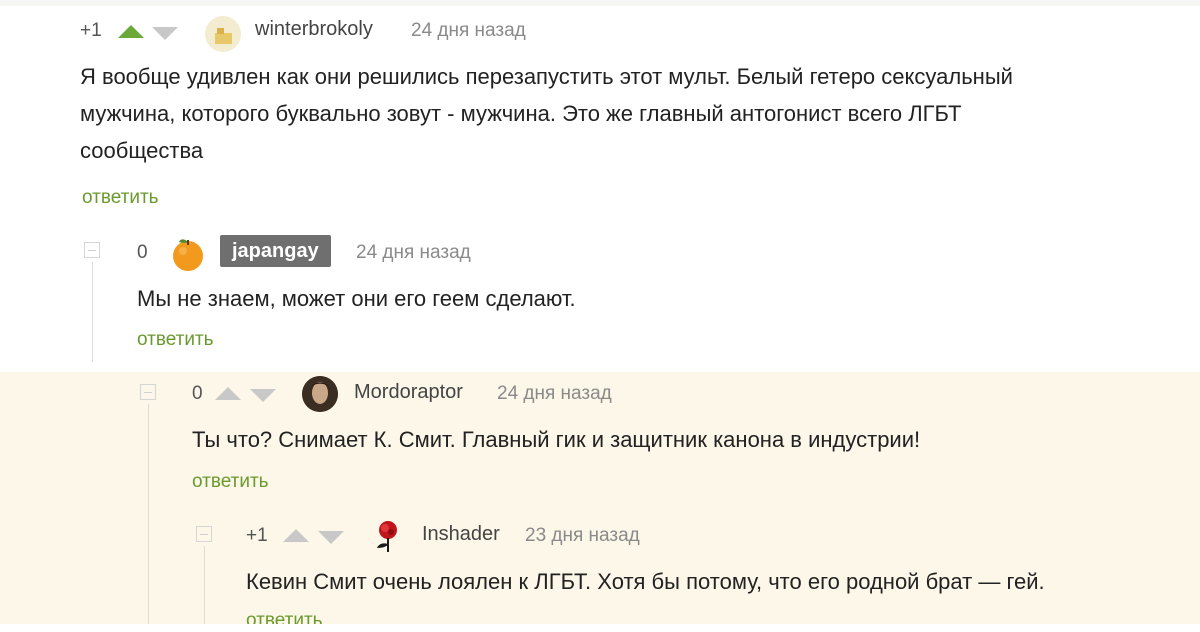 Image resolution: width=1200 pixels, height=632 pixels. Describe the element at coordinates (356, 298) in the screenshot. I see `comment-text-line: Мы не знаем, может они его геем сделают.` at that location.